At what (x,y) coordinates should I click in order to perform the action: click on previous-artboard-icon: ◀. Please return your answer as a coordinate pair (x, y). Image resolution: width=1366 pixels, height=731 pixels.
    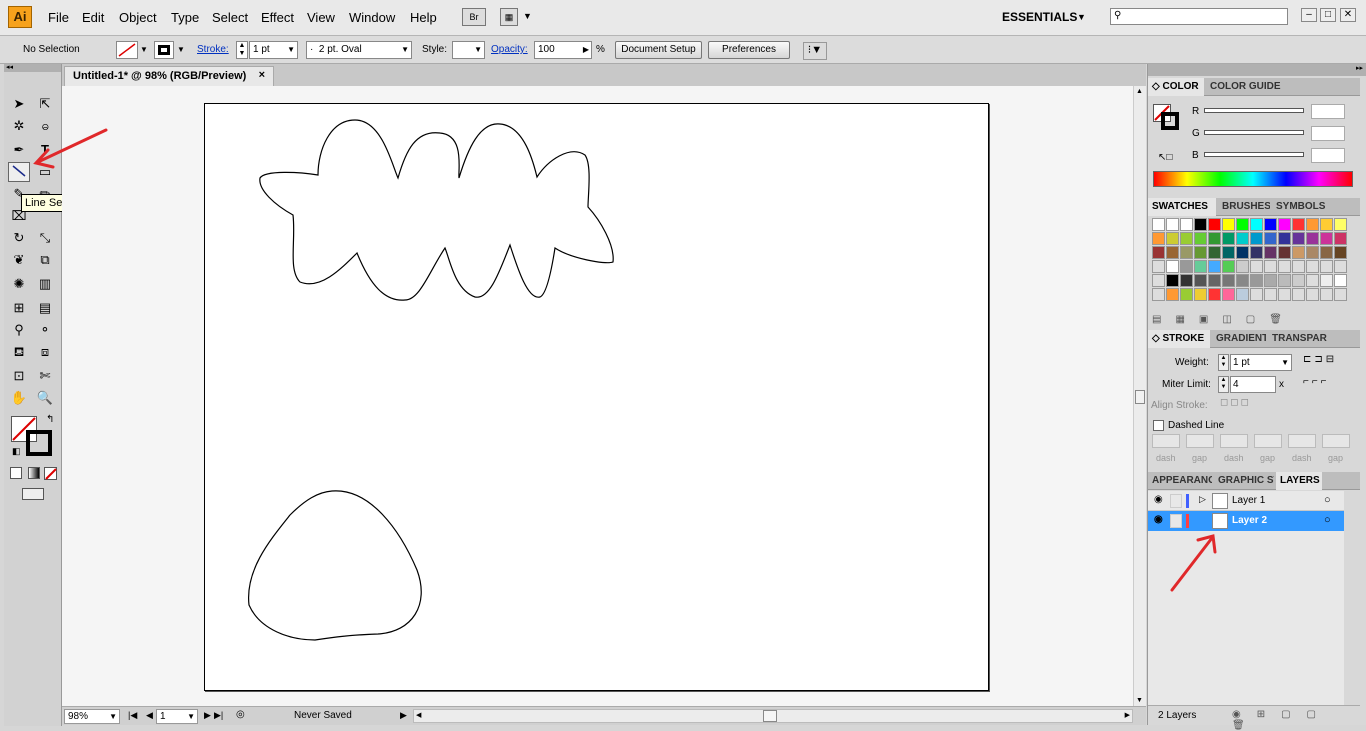
    Looking at the image, I should click on (149, 715).